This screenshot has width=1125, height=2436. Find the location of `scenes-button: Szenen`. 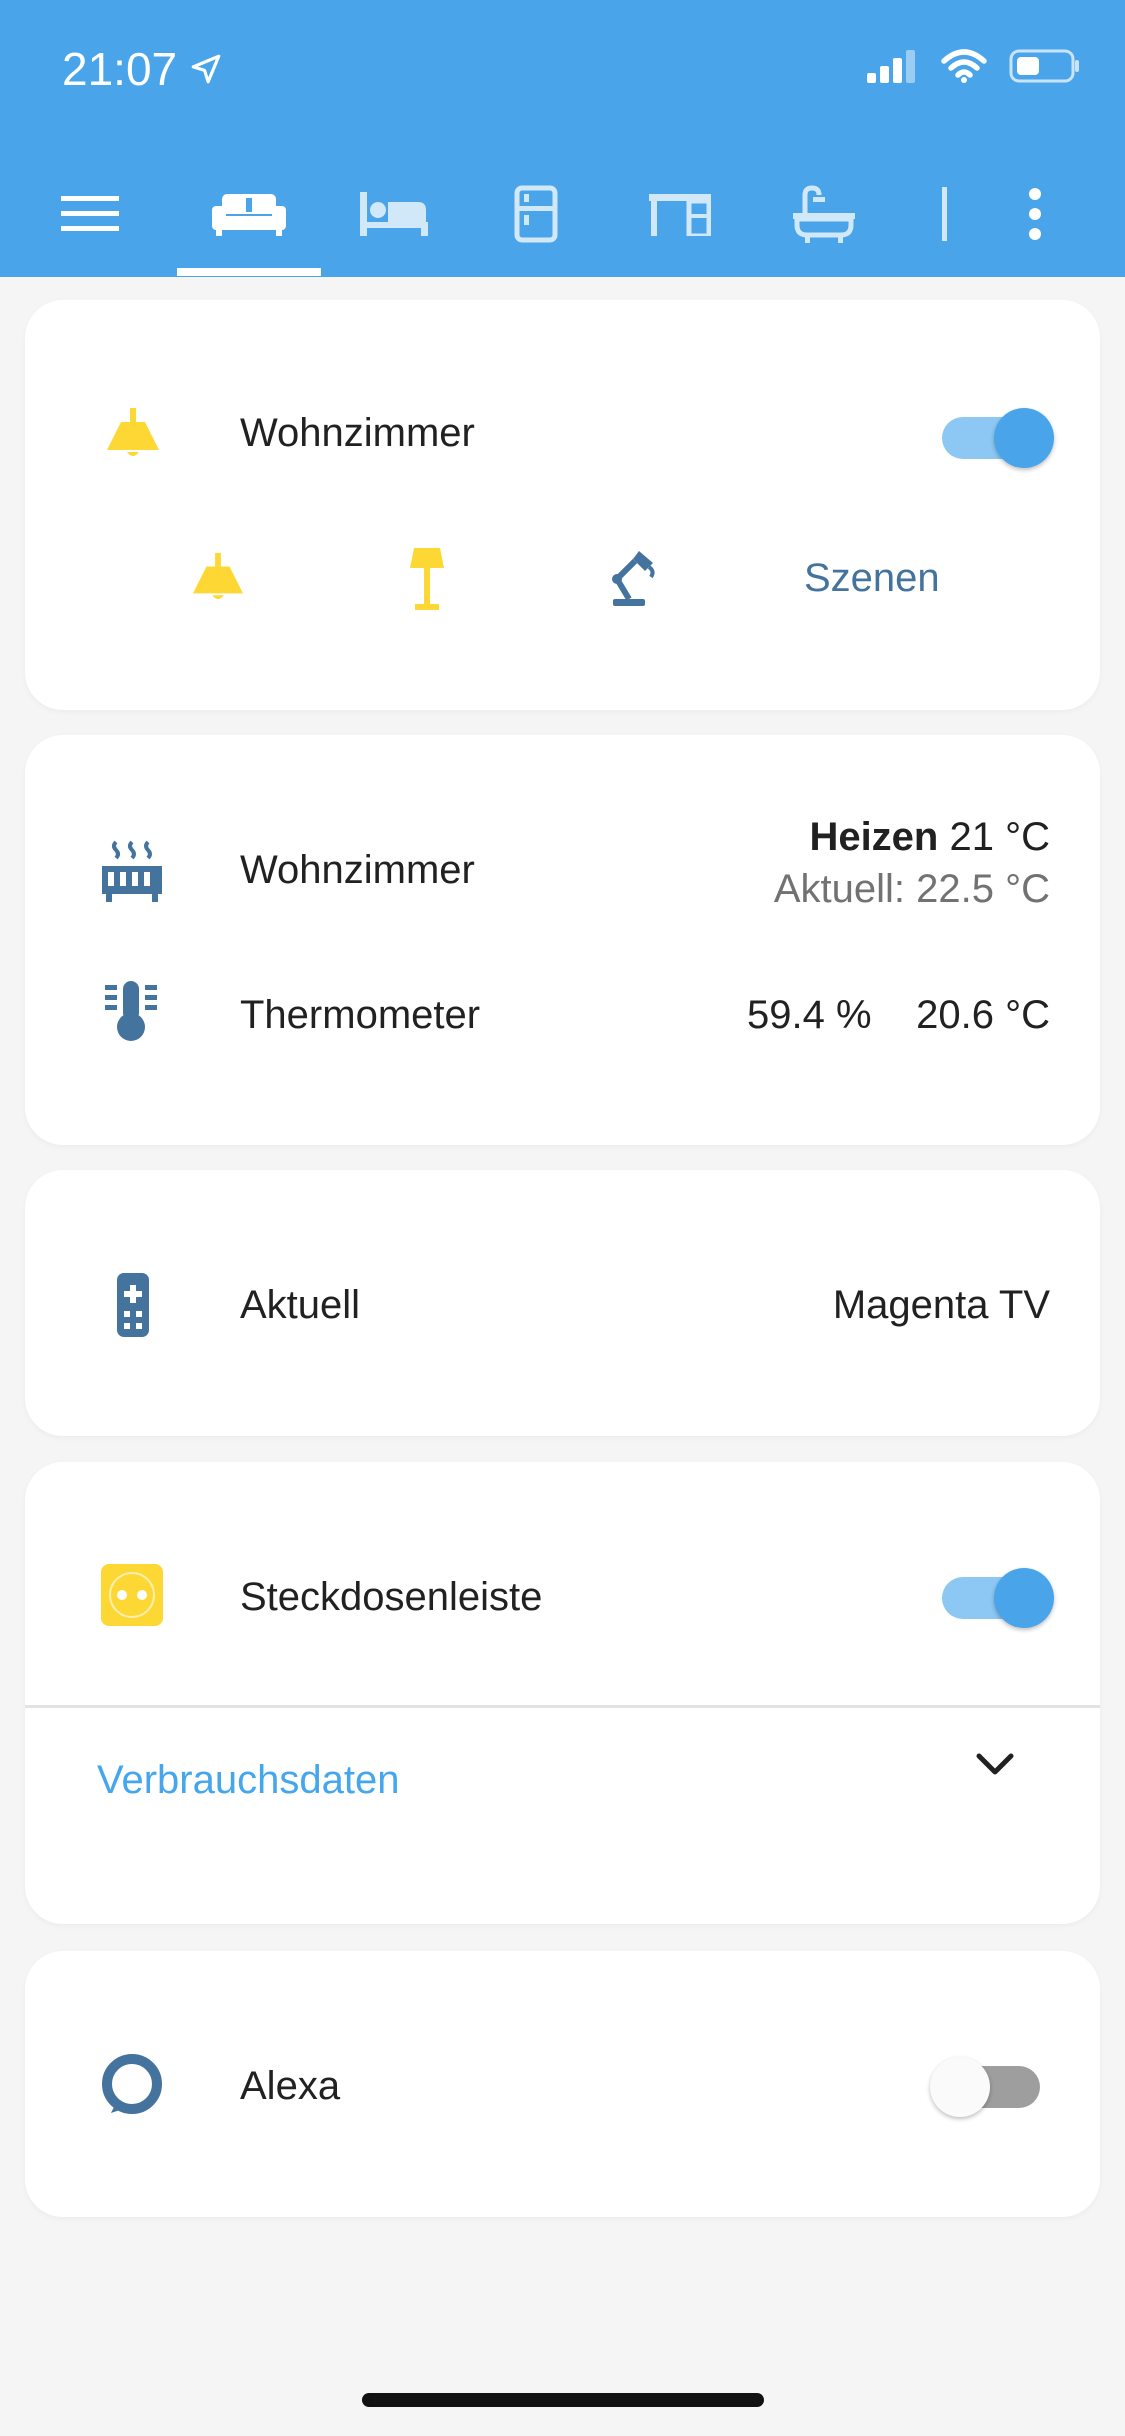

scenes-button: Szenen is located at coordinates (872, 578).